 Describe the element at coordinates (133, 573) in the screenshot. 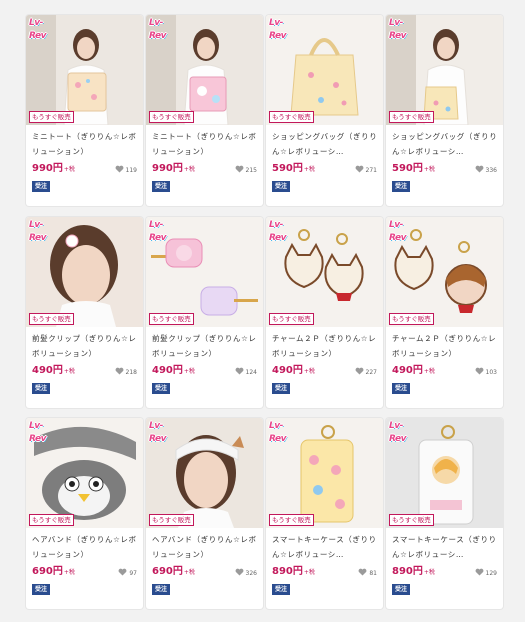

I see `like-count: 97` at that location.